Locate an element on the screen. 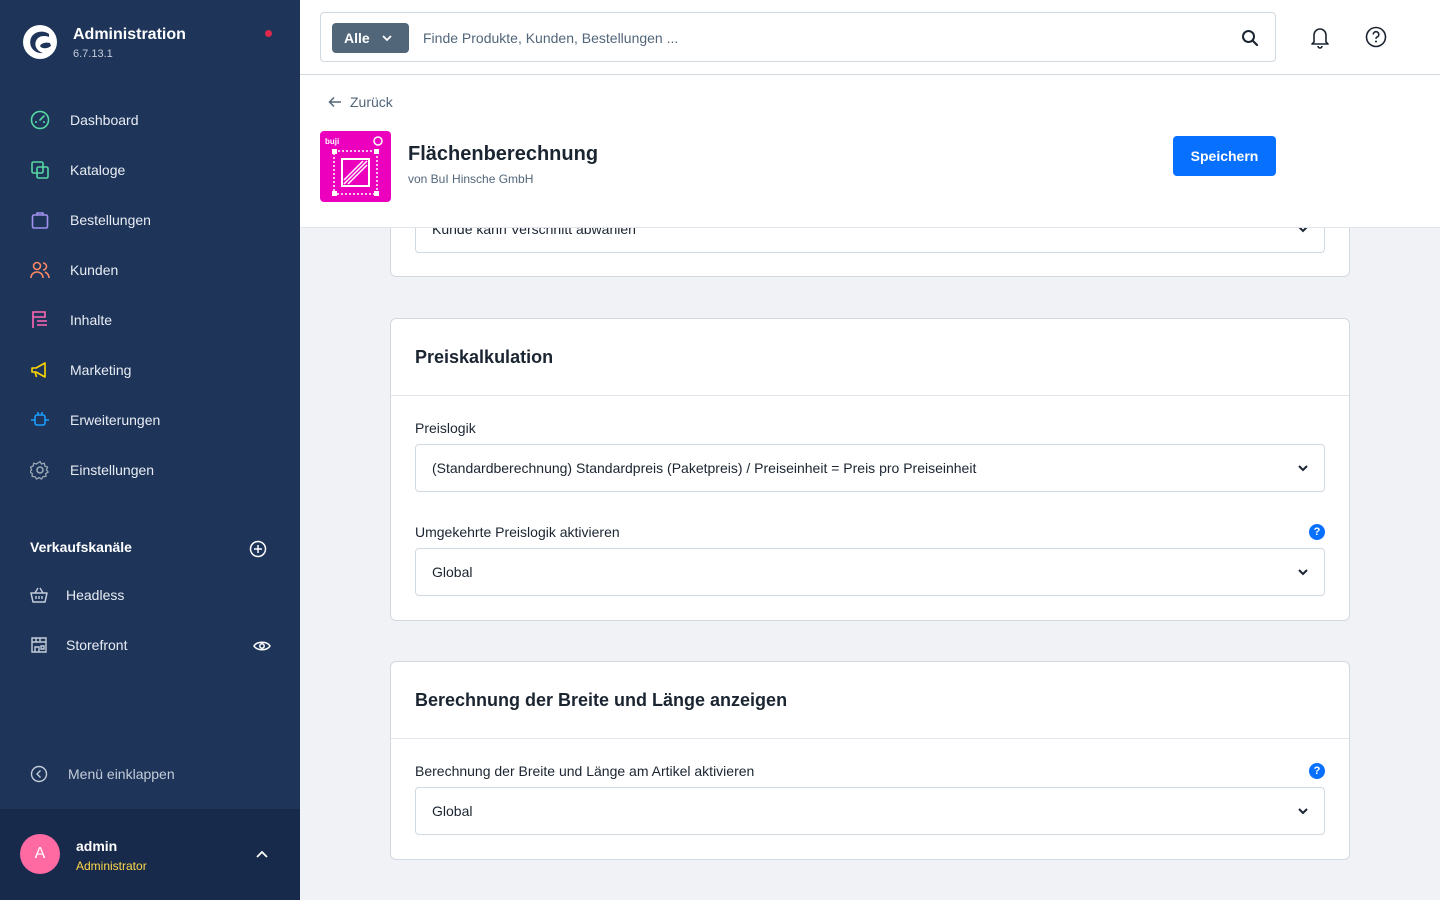  search-icon is located at coordinates (1250, 38).